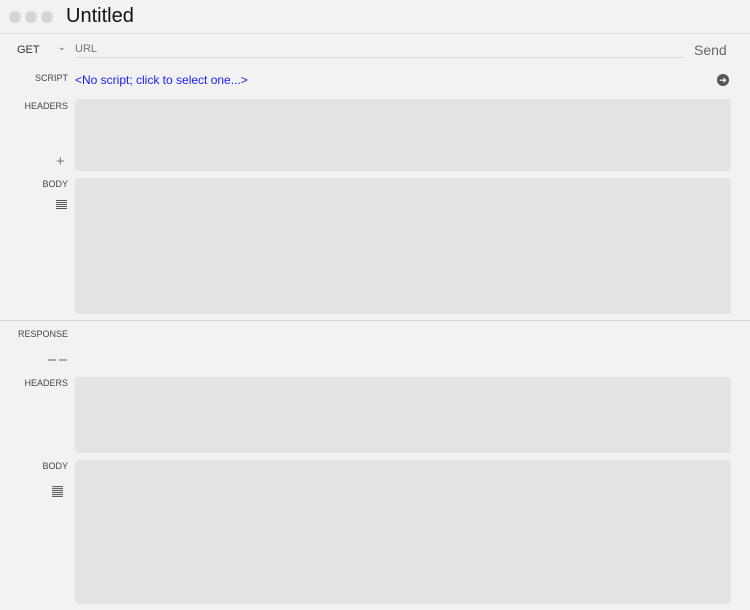  I want to click on close-button, so click(15, 17).